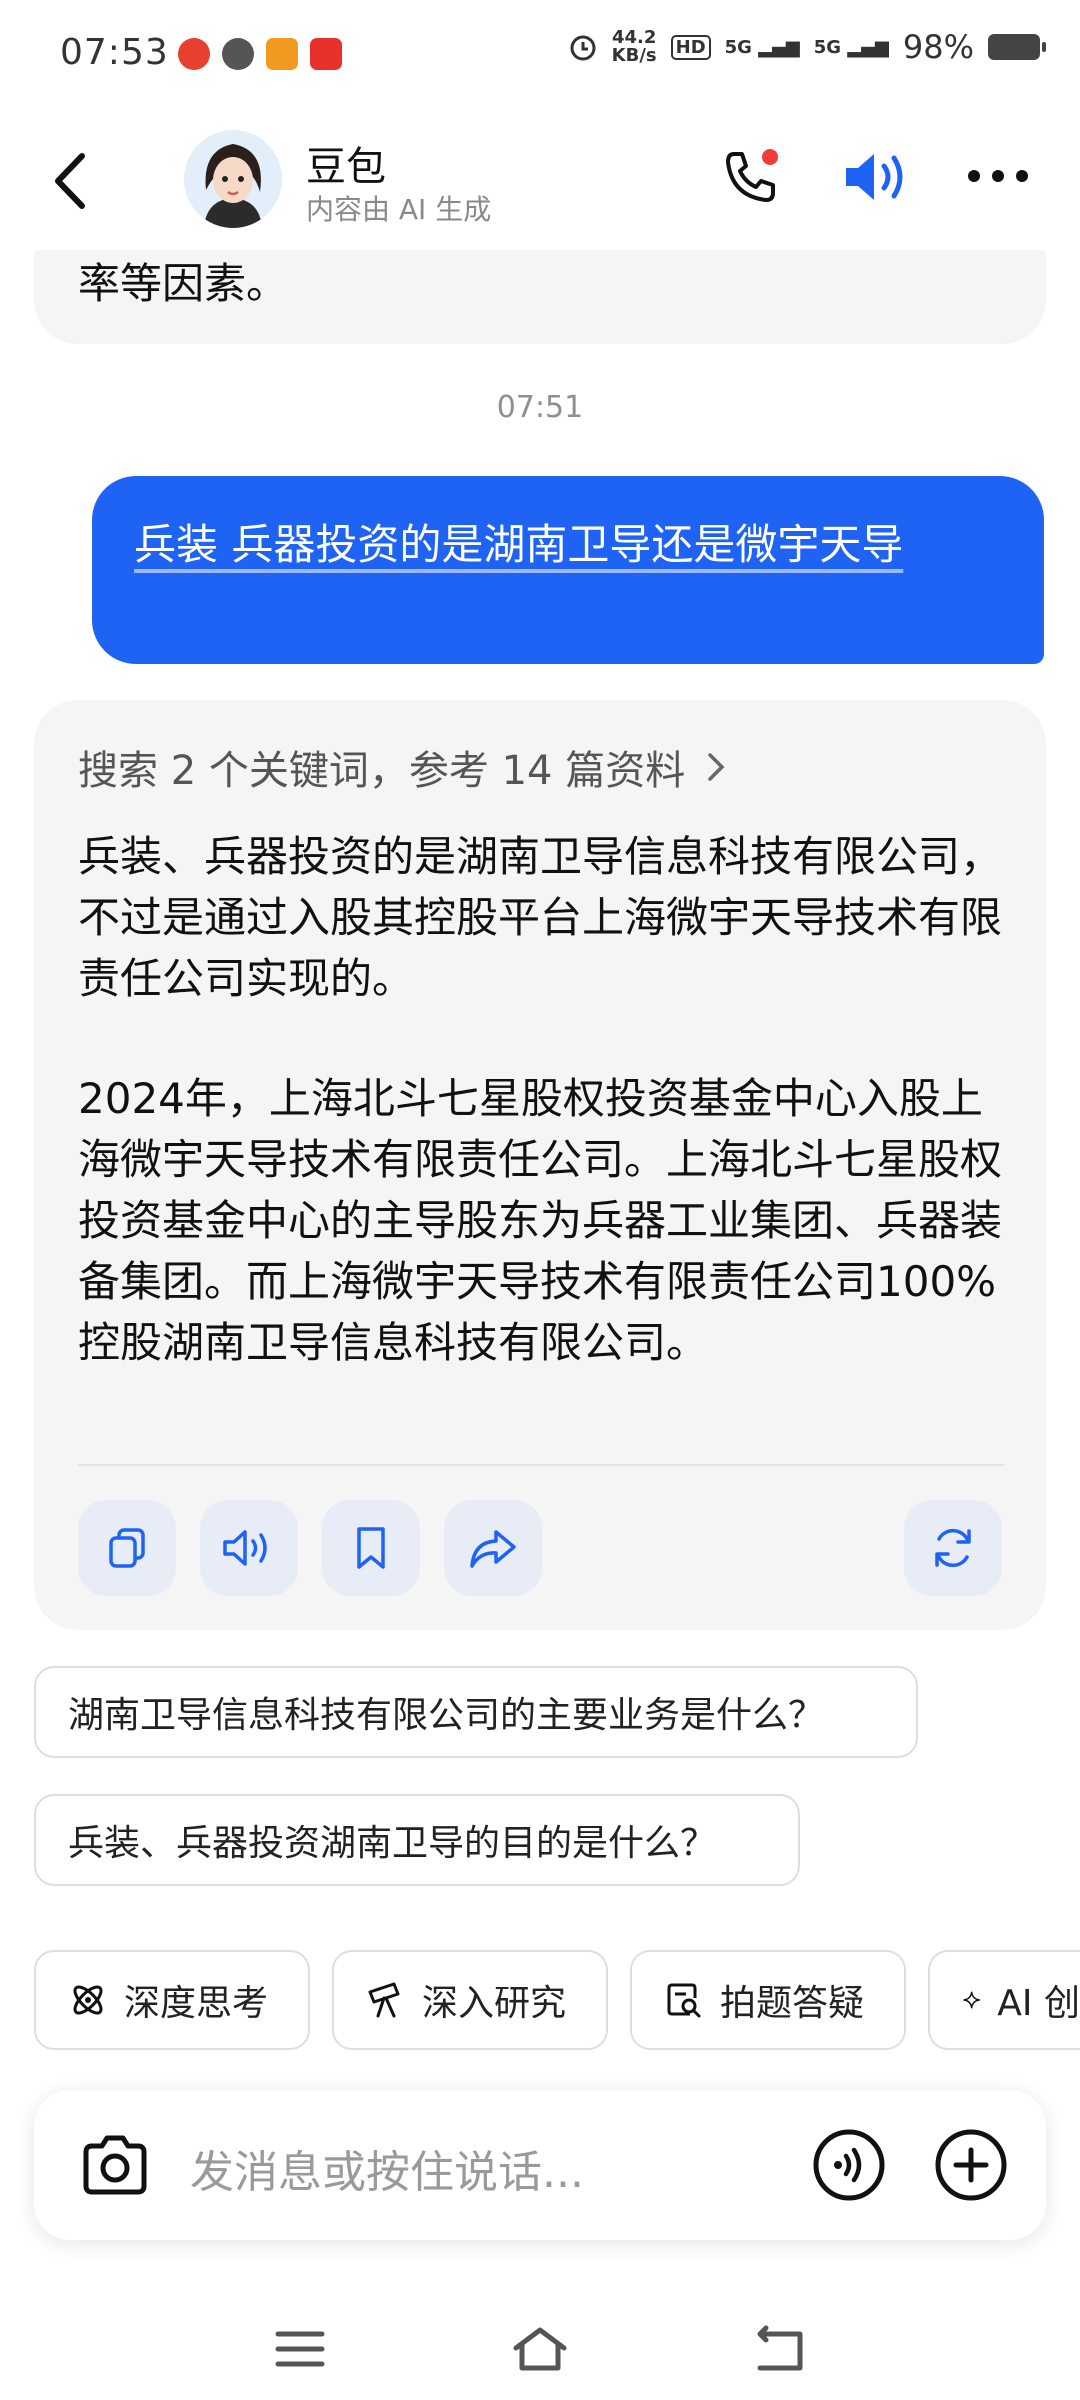 The height and width of the screenshot is (2400, 1080). I want to click on chip-label: AI 创, so click(1038, 2003).